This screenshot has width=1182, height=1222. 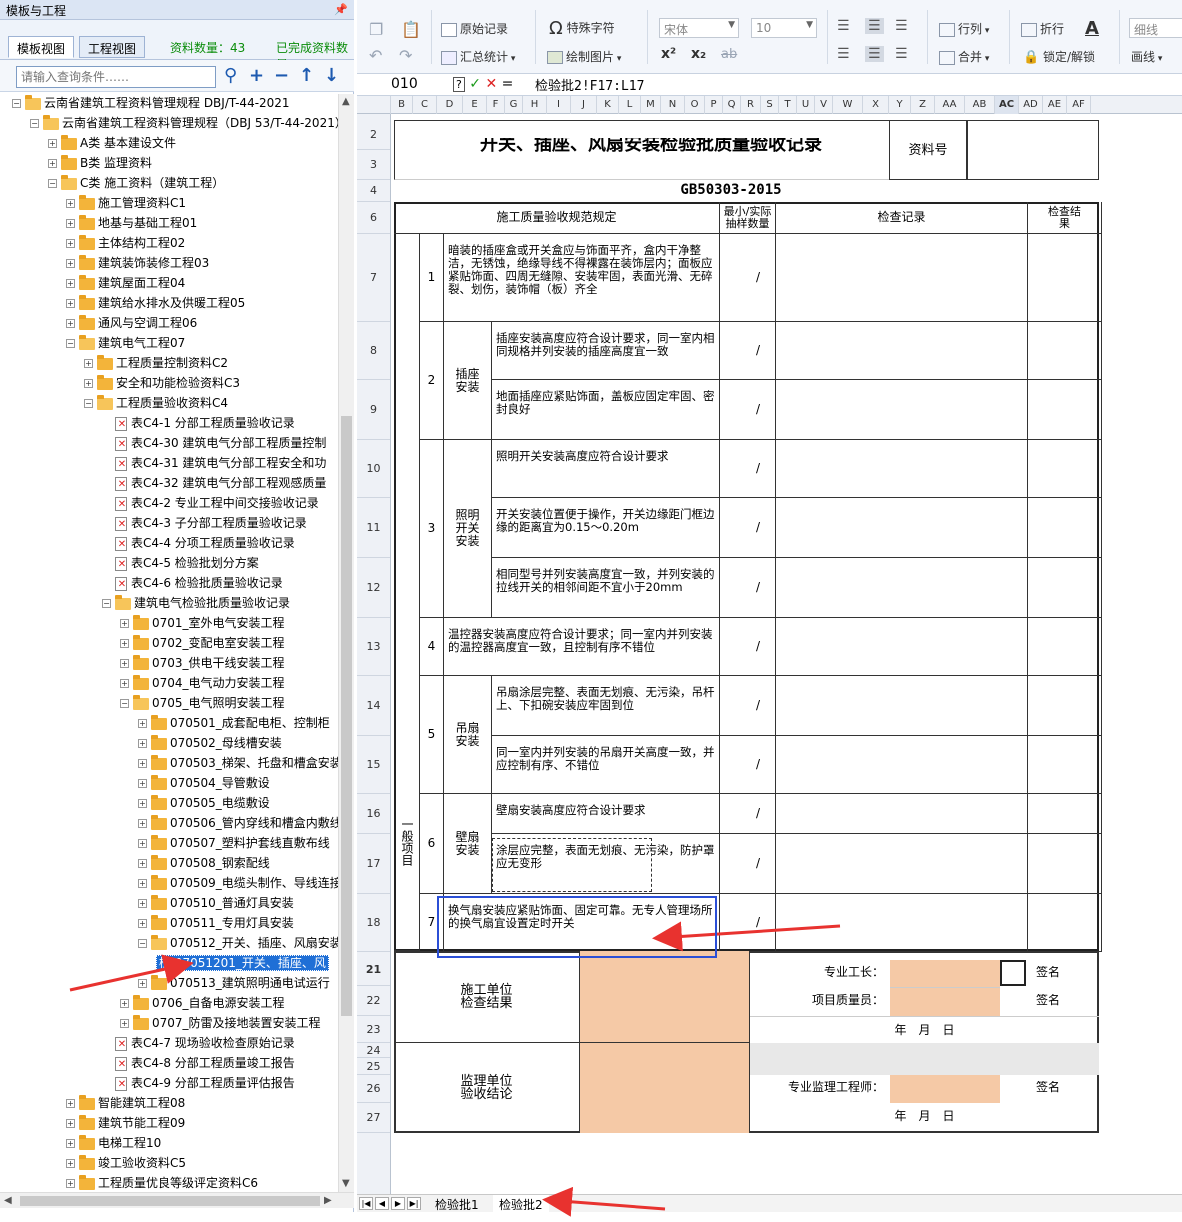 What do you see at coordinates (116, 77) in the screenshot?
I see `search-input` at bounding box center [116, 77].